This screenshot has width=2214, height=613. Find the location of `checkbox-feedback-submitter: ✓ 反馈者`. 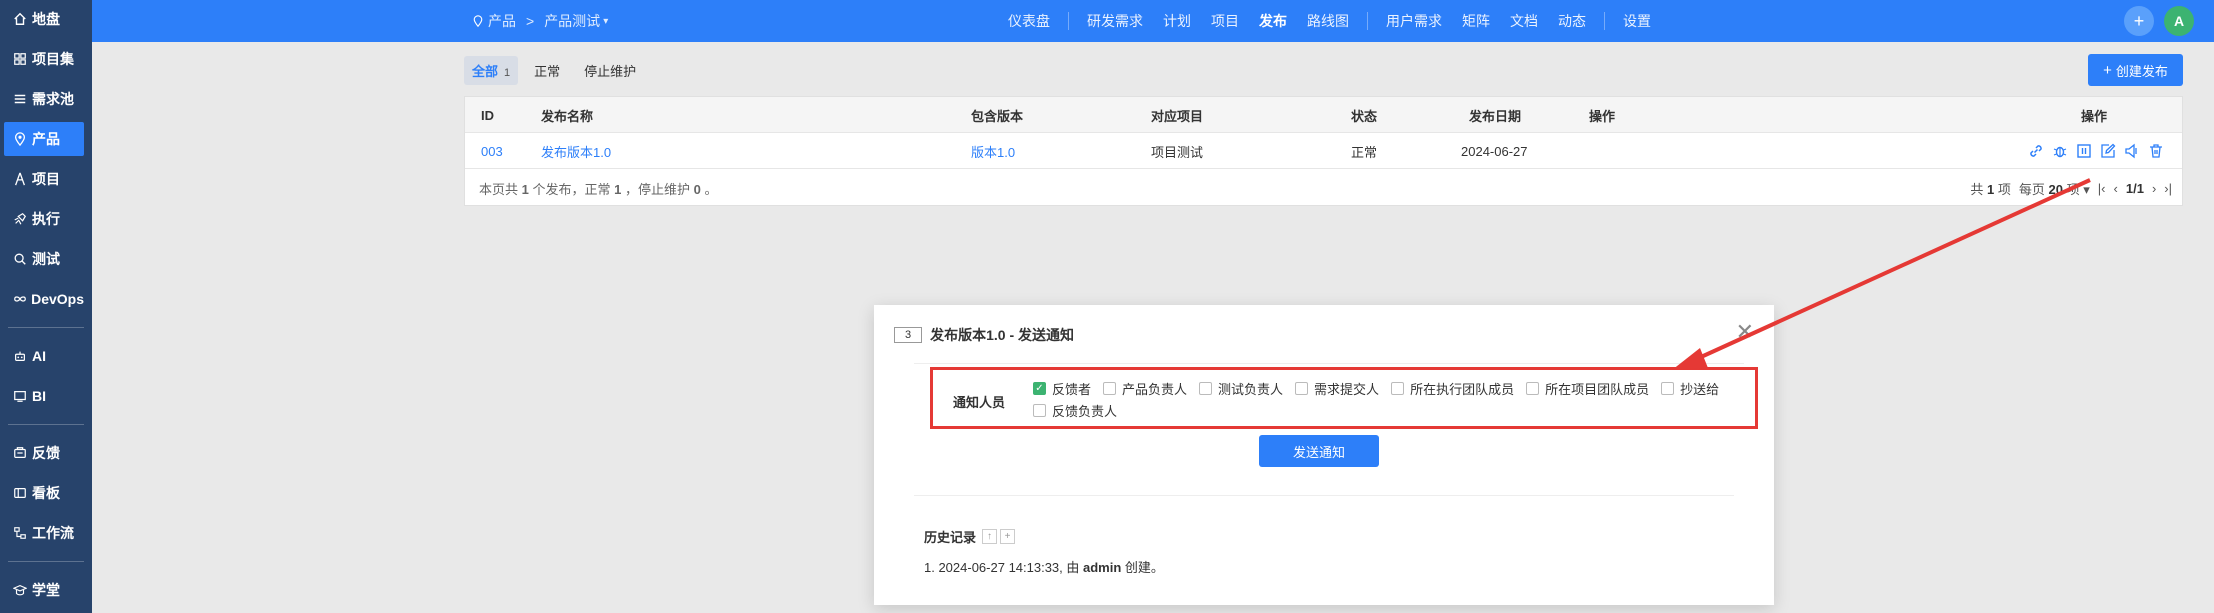

checkbox-feedback-submitter: ✓ 反馈者 is located at coordinates (1062, 388).